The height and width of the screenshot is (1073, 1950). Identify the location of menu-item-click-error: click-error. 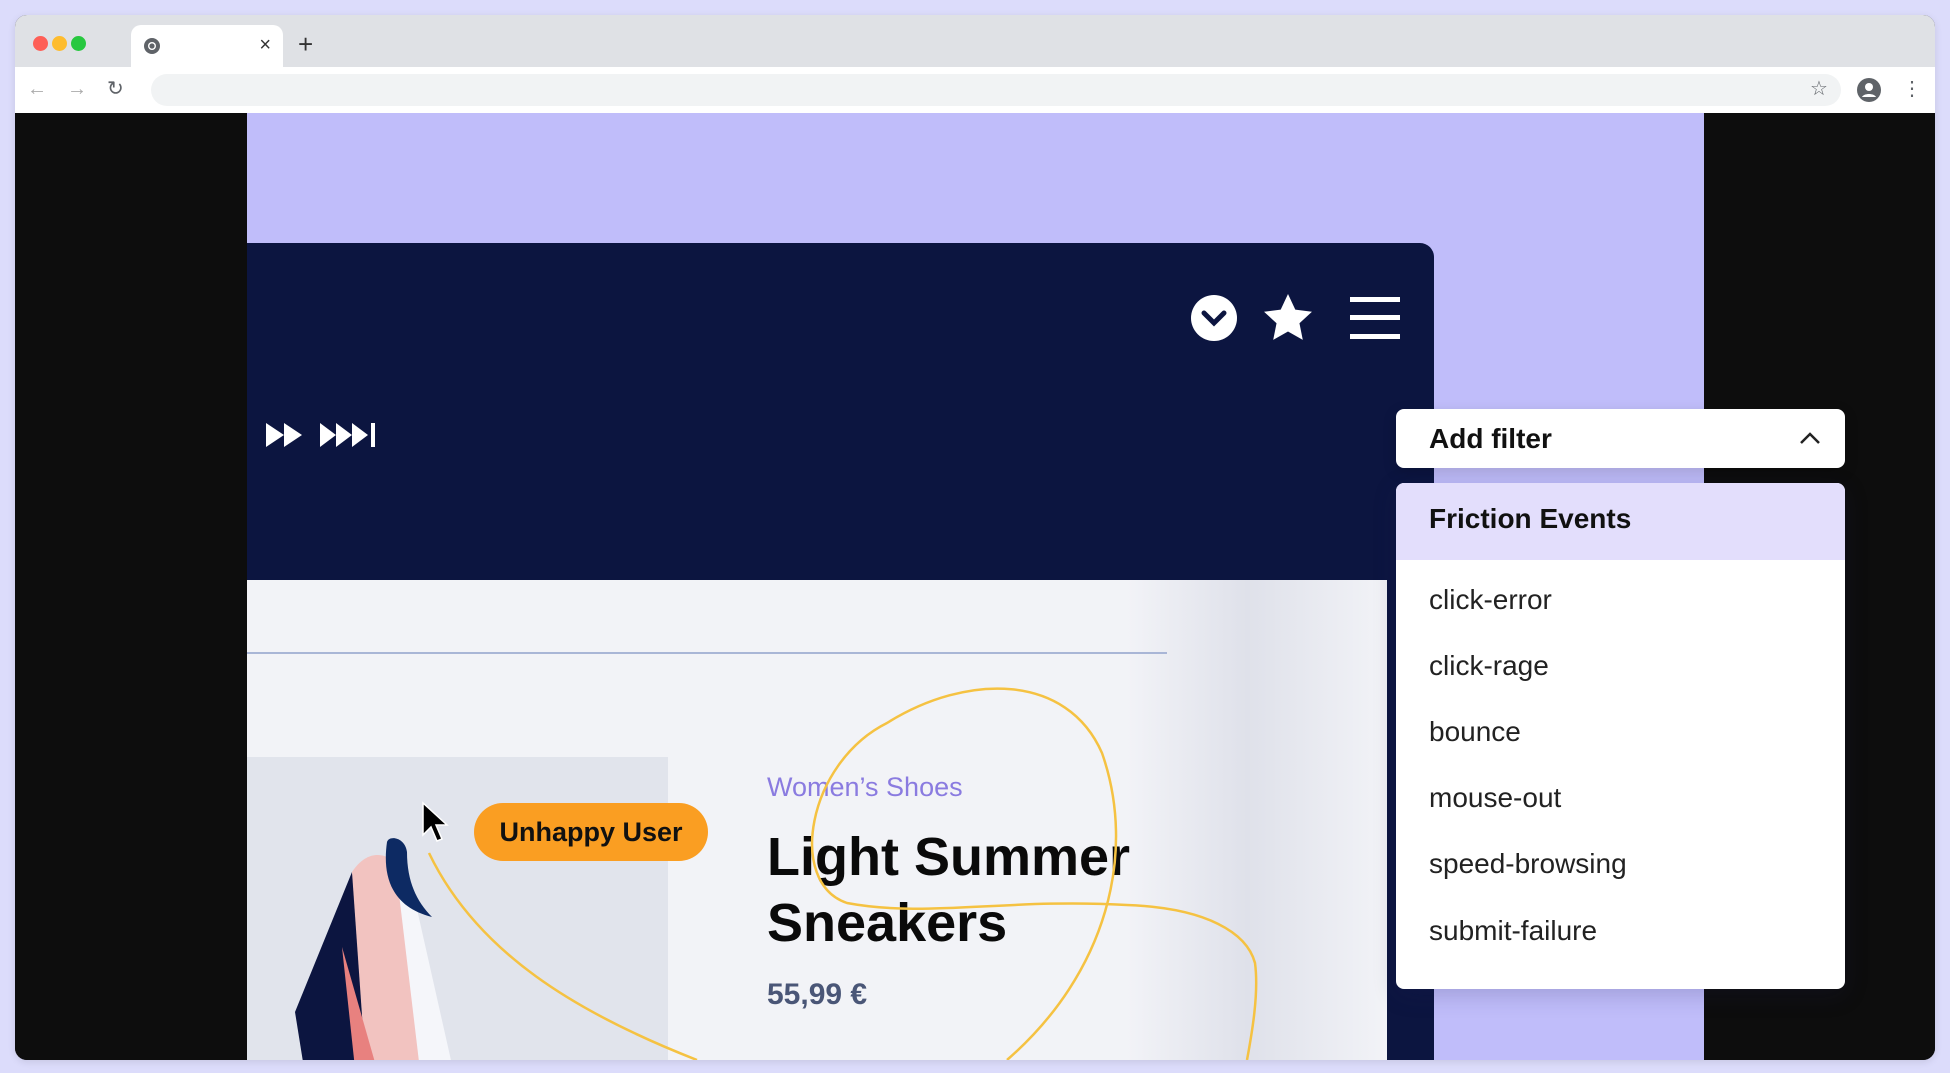
(1490, 600).